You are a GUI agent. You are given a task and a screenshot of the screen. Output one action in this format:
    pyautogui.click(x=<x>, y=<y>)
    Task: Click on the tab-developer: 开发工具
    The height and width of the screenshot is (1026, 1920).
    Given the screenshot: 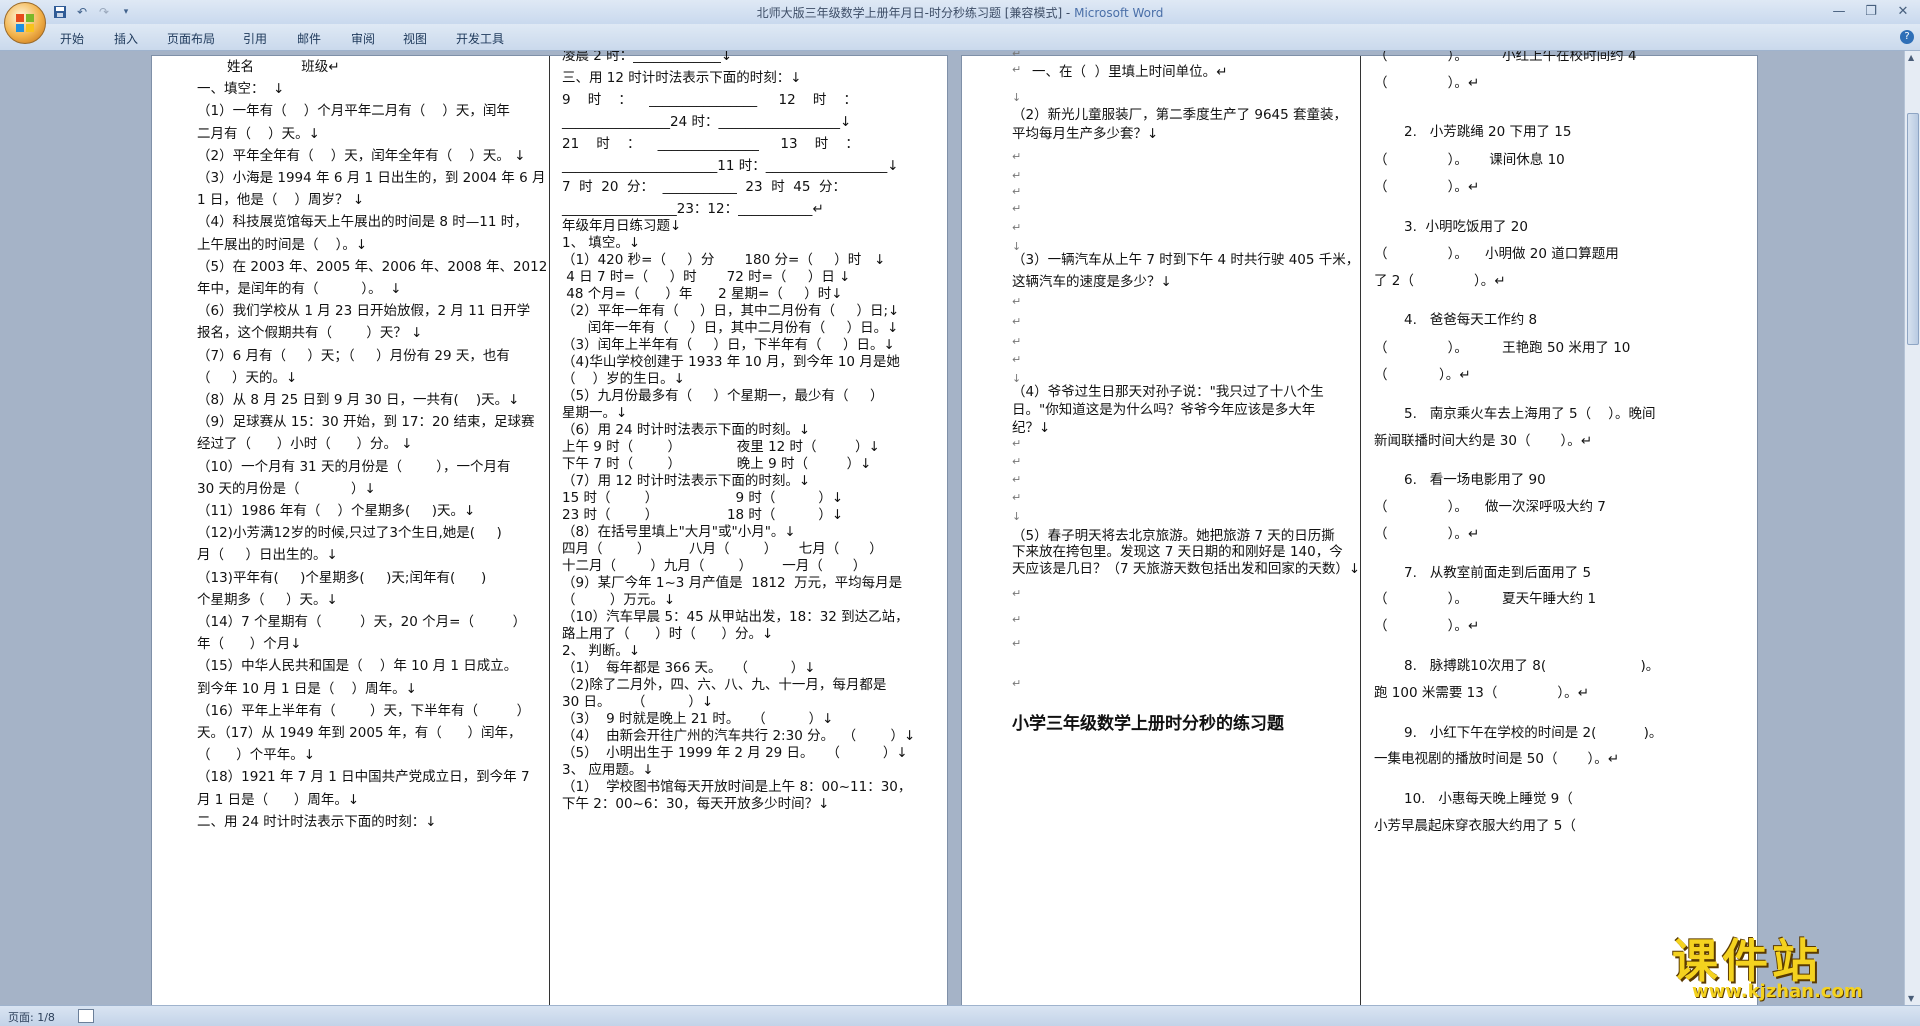 What is the action you would take?
    pyautogui.click(x=480, y=38)
    